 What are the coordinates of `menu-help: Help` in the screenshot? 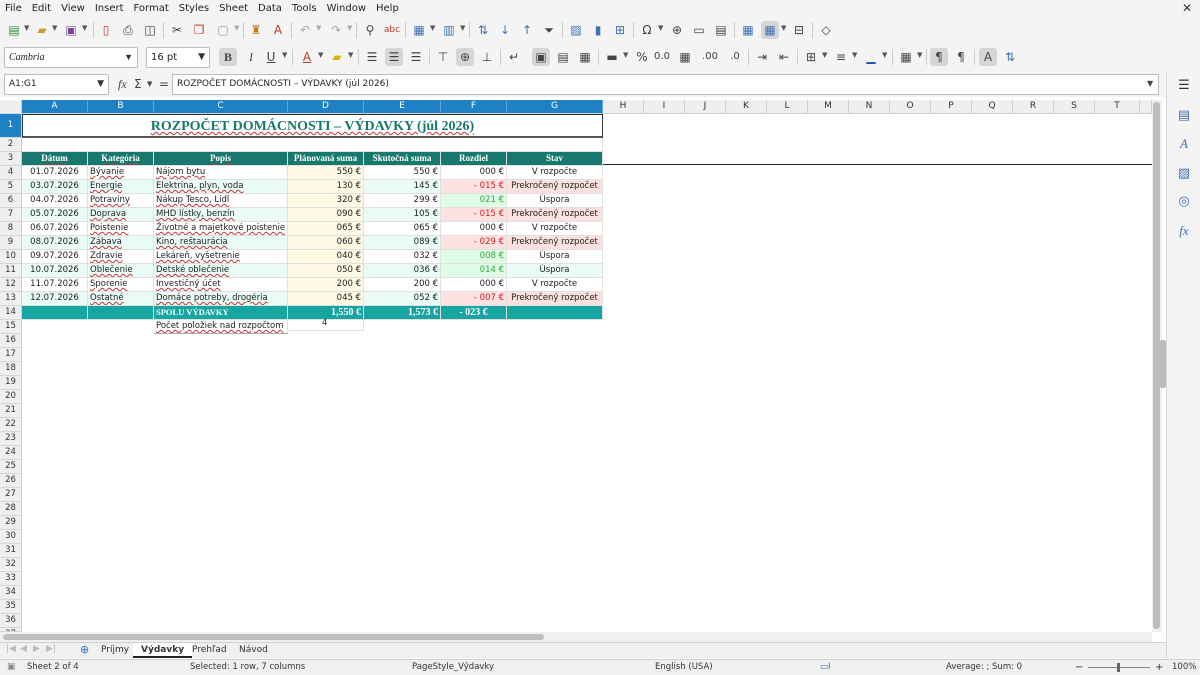 It's located at (387, 8).